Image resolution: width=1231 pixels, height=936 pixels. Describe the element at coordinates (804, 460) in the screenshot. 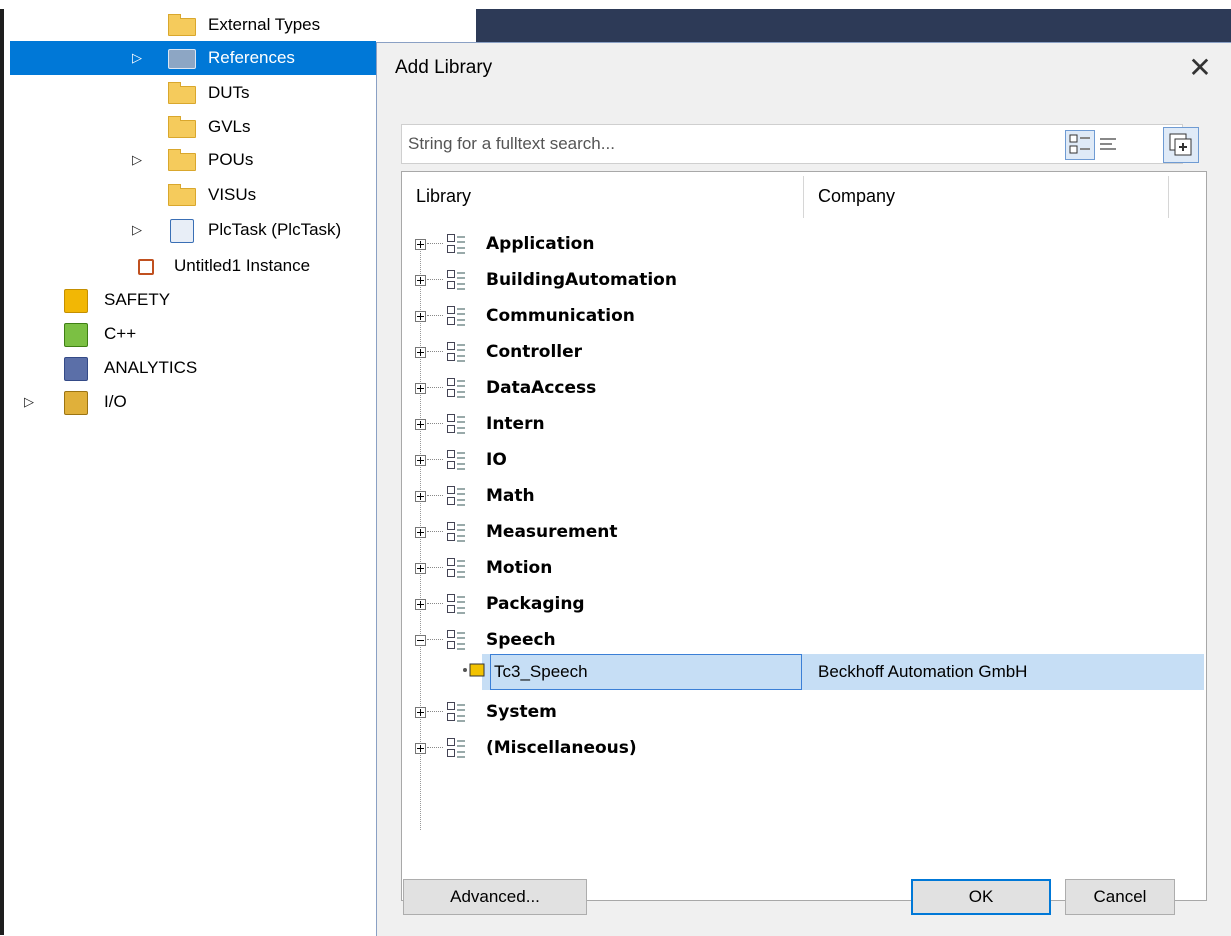

I see `library-category-row: IO` at that location.